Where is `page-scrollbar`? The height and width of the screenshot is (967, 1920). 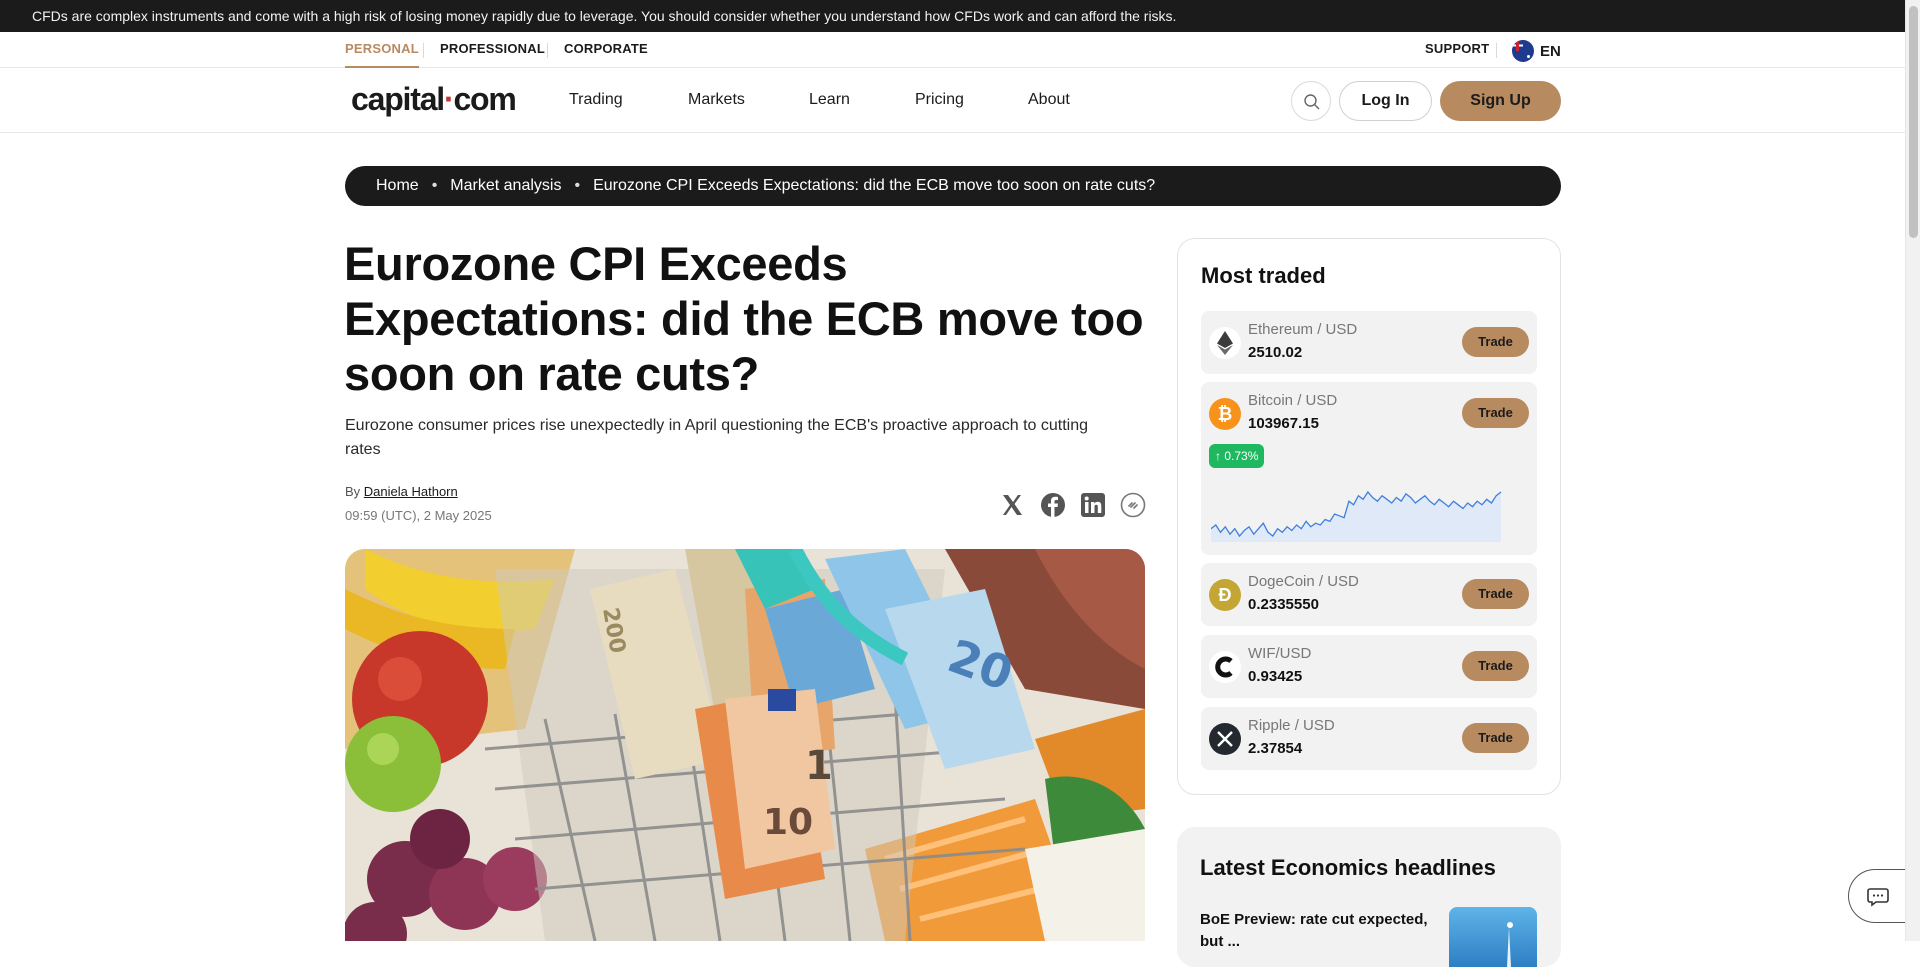 page-scrollbar is located at coordinates (1912, 470).